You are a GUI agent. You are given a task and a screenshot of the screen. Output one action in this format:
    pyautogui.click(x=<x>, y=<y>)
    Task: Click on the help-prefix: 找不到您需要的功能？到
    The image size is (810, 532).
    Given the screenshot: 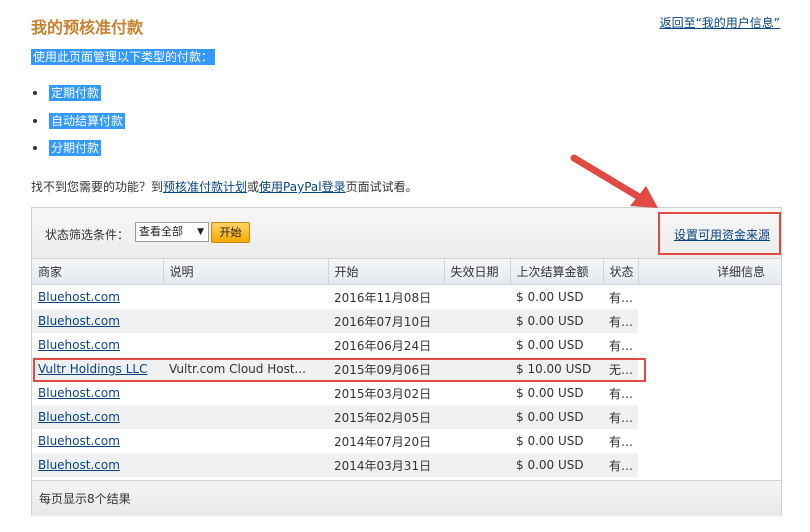 What is the action you would take?
    pyautogui.click(x=97, y=187)
    